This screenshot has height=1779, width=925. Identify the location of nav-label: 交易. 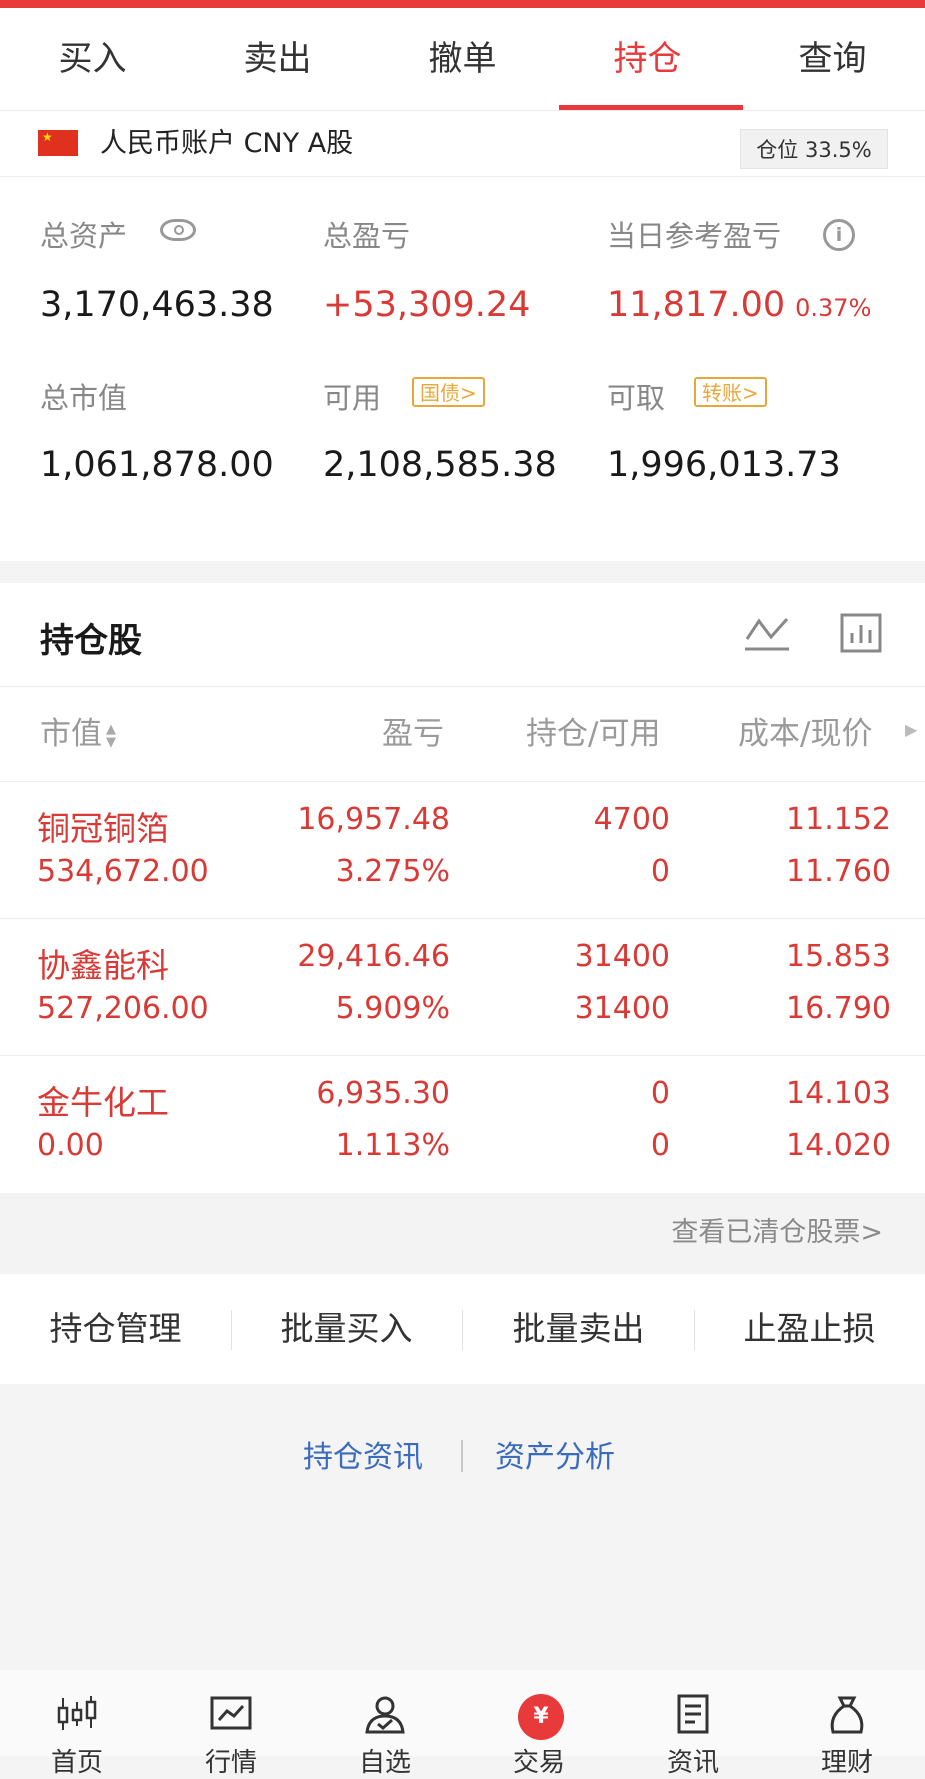
(538, 1763).